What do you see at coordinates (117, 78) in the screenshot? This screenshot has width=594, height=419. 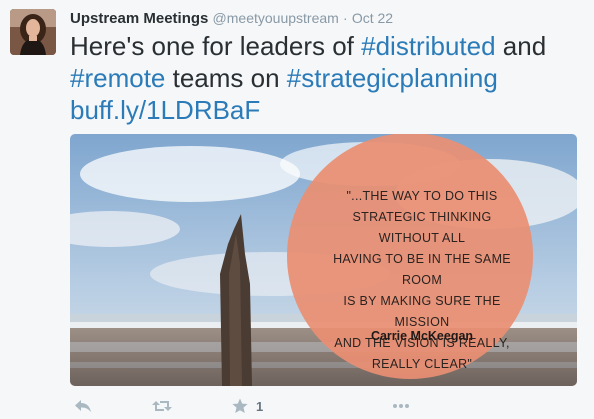 I see `hashtag-remote: #remote` at bounding box center [117, 78].